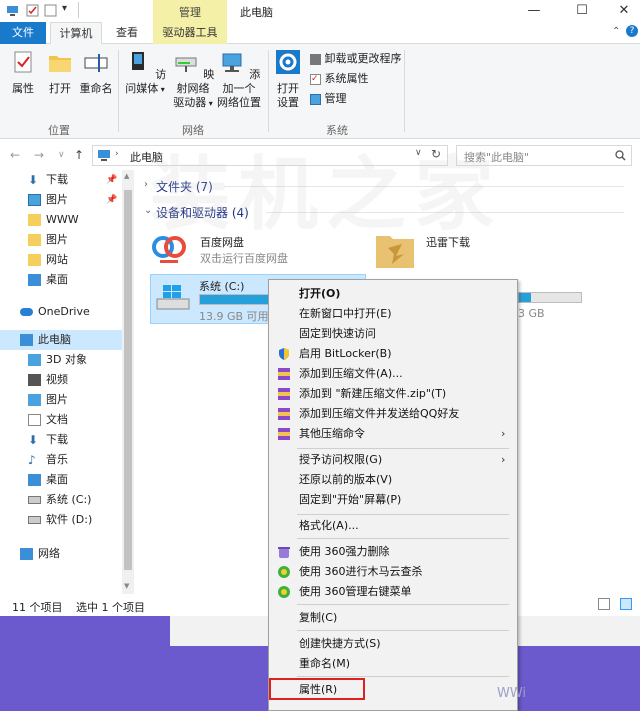 The height and width of the screenshot is (711, 640). I want to click on menu-item-360-manage-menu: 使用 360管理右键菜单, so click(393, 592).